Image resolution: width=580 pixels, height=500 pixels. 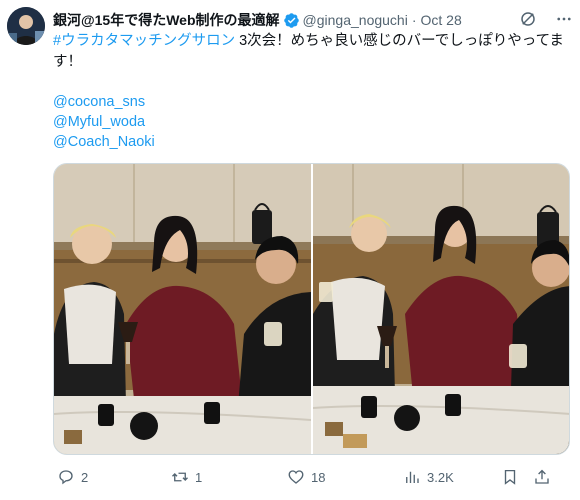 I want to click on reply-icon, so click(x=66, y=477).